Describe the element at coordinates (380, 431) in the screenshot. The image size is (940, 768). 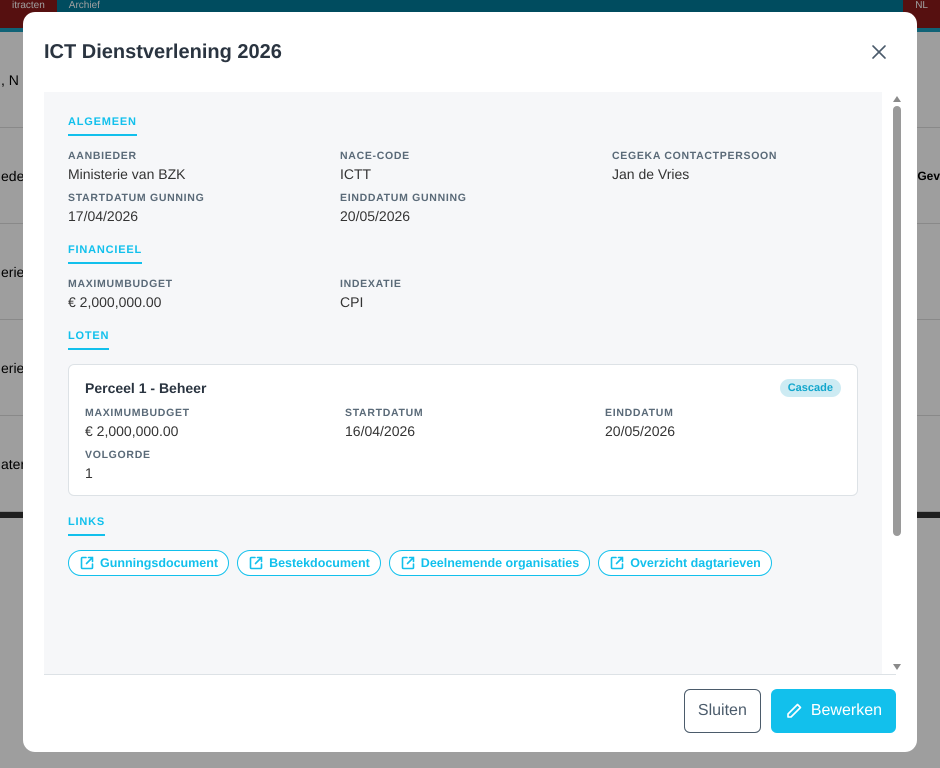
I see `field-value: 16/04/2026` at that location.